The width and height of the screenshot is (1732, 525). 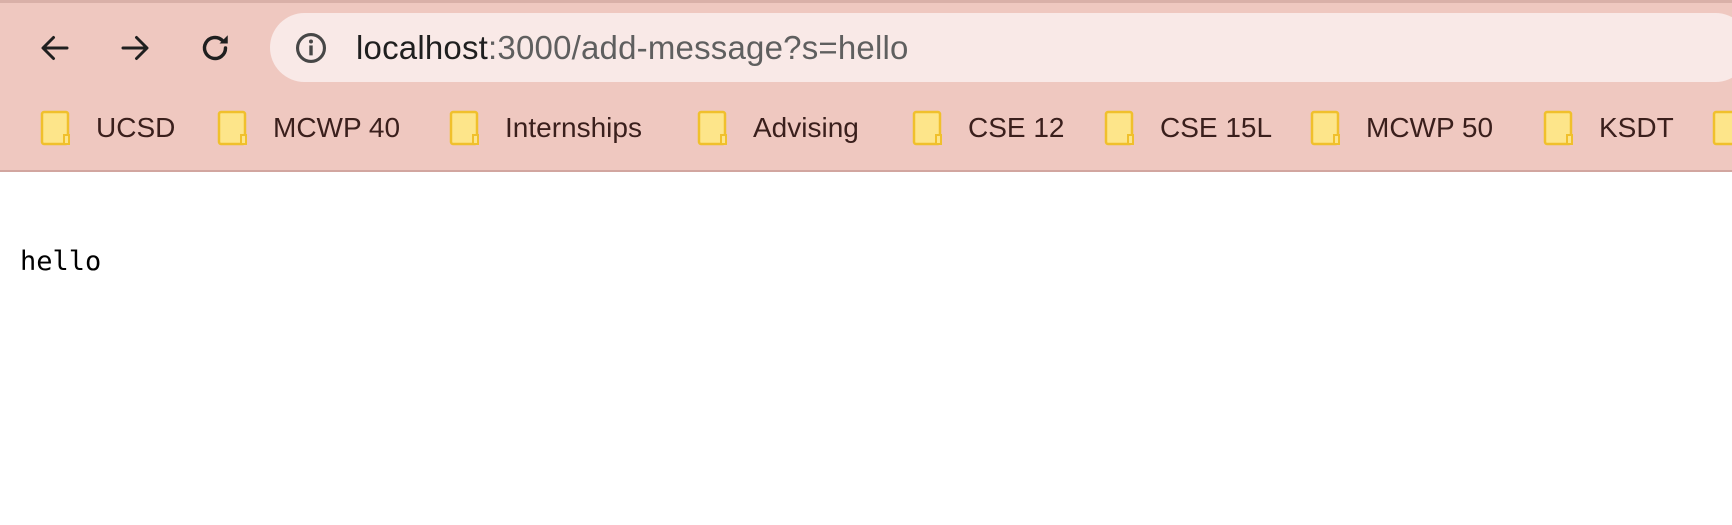 I want to click on bookmark-ksdt: KSDT, so click(x=1608, y=128).